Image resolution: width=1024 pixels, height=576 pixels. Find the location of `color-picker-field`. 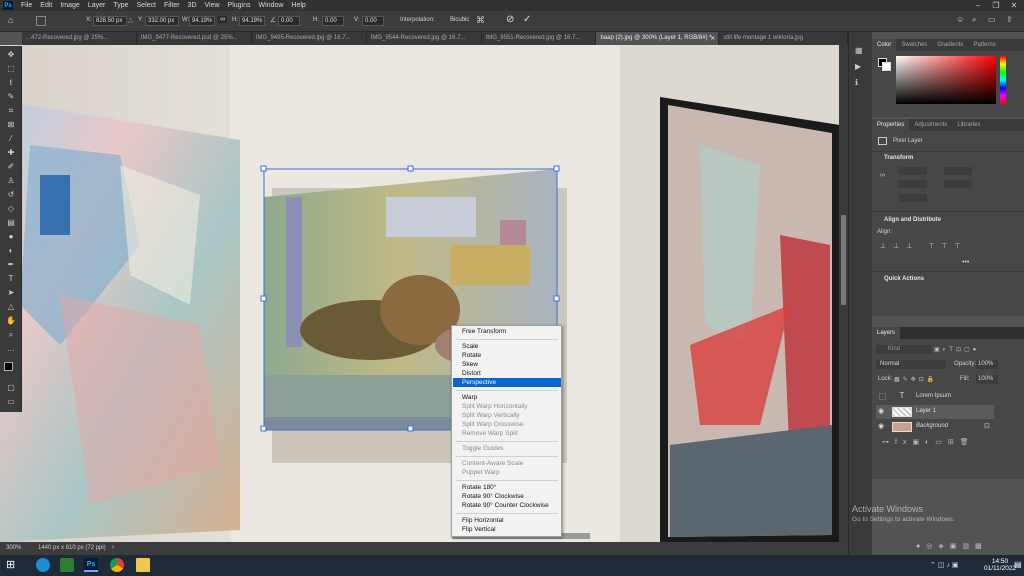

color-picker-field is located at coordinates (946, 80).